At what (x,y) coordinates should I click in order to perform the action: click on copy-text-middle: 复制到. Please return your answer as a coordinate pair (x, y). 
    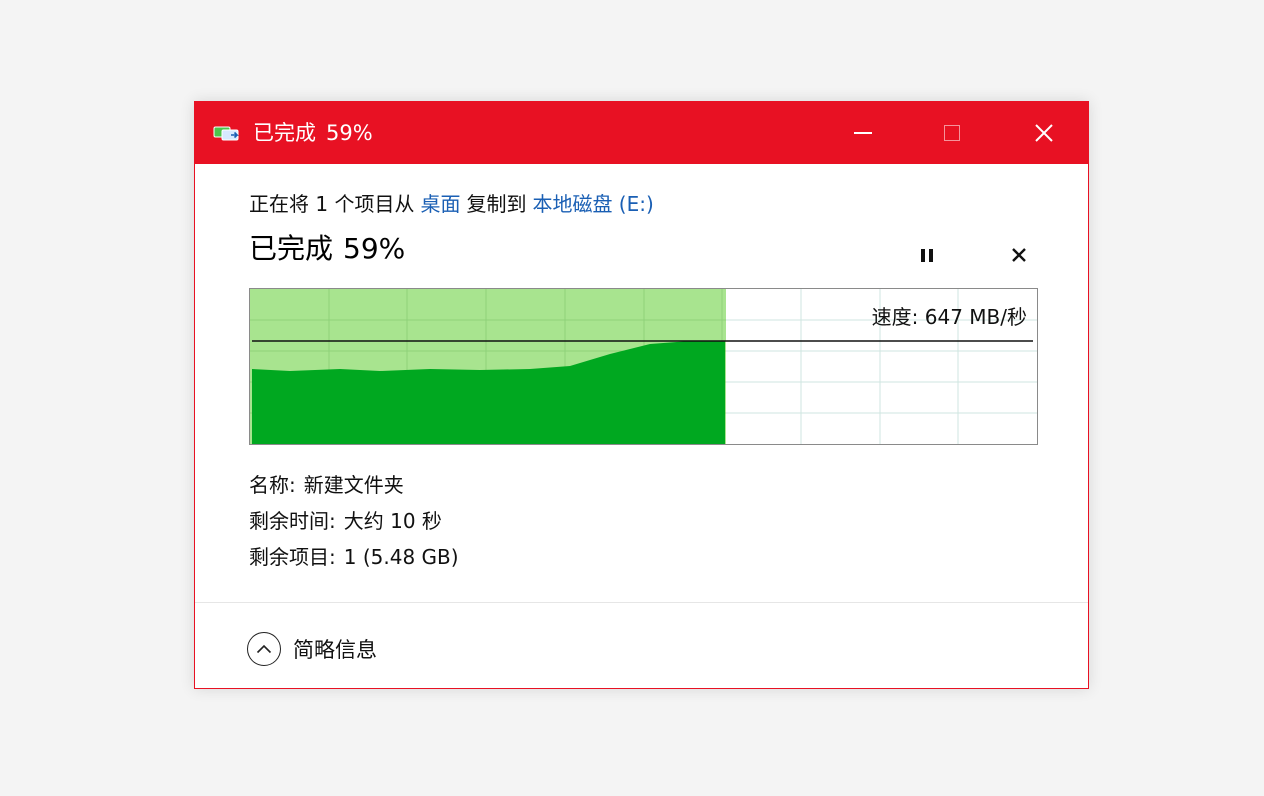
    Looking at the image, I should click on (496, 204).